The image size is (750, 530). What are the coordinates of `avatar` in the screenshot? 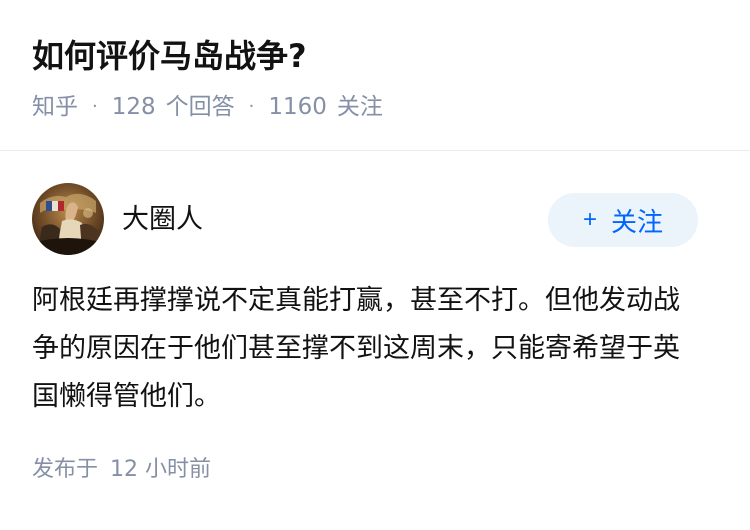 It's located at (68, 219).